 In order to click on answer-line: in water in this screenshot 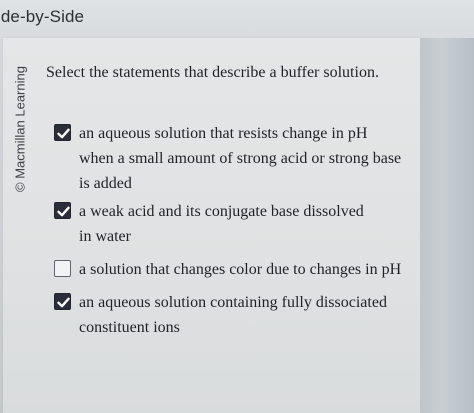, I will do `click(105, 236)`.